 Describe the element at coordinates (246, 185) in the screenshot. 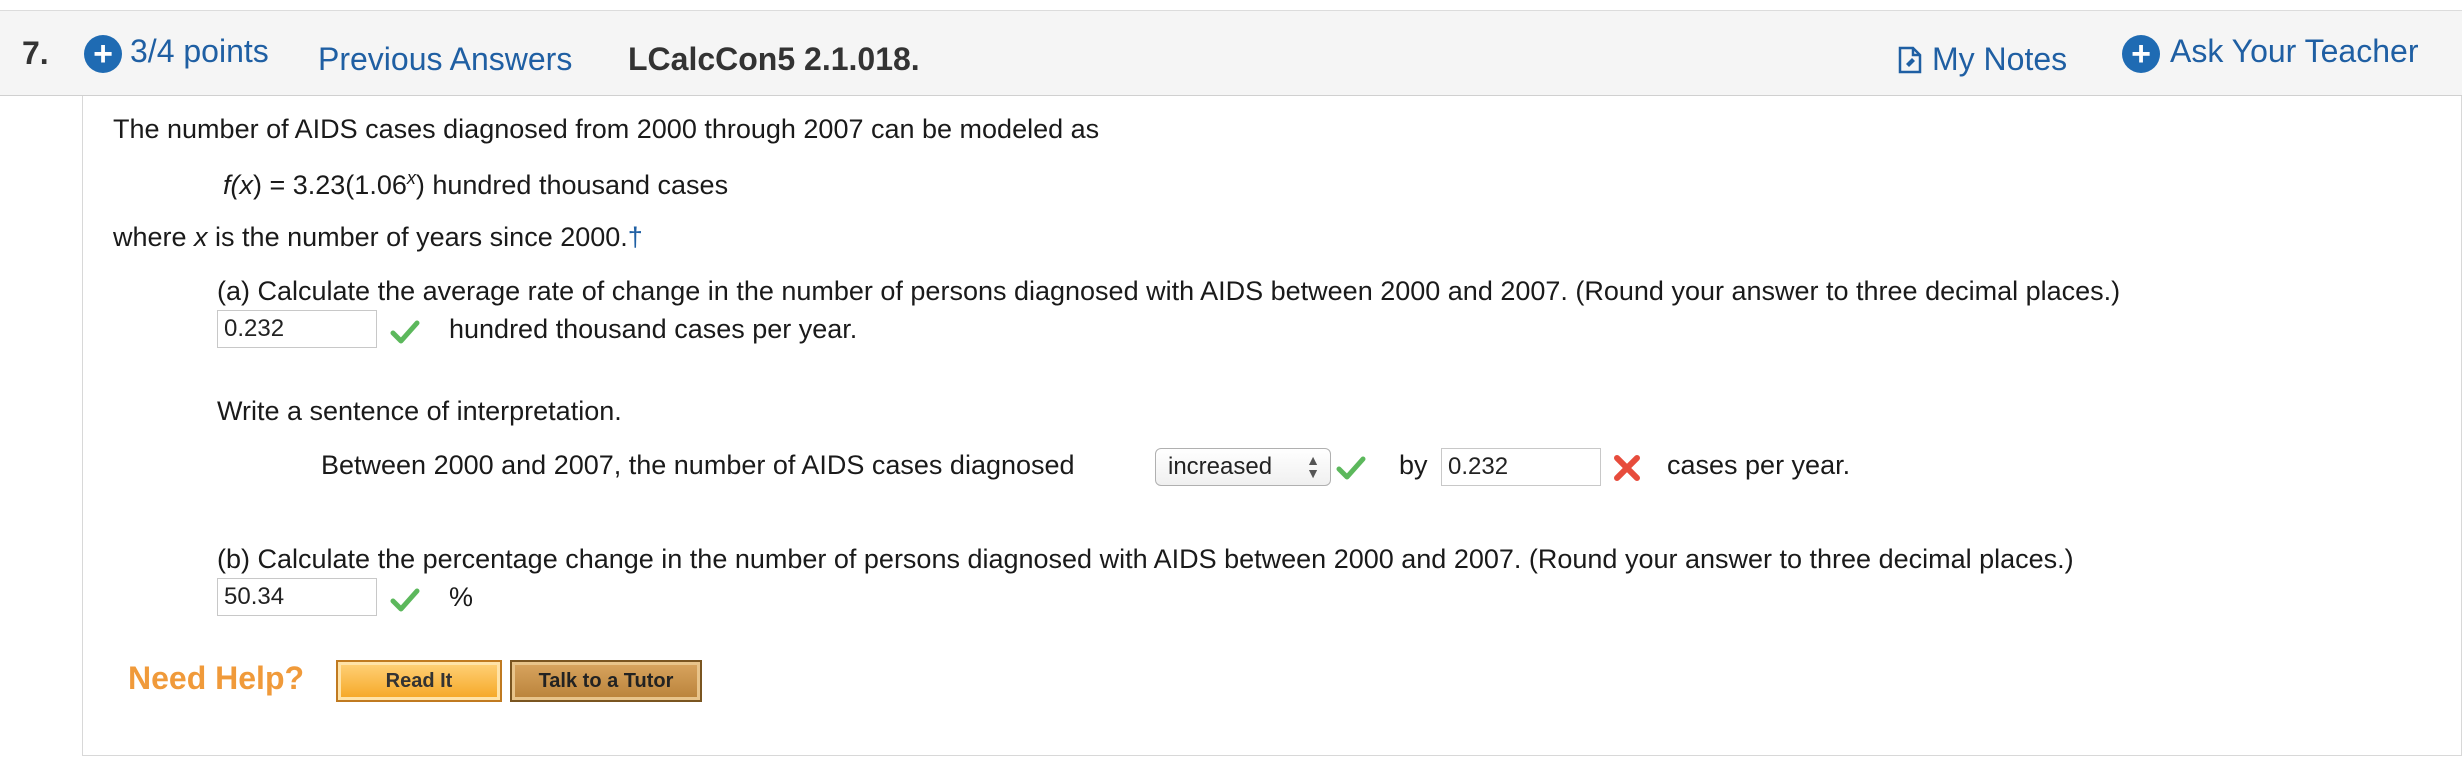

I see `func-var: x` at that location.